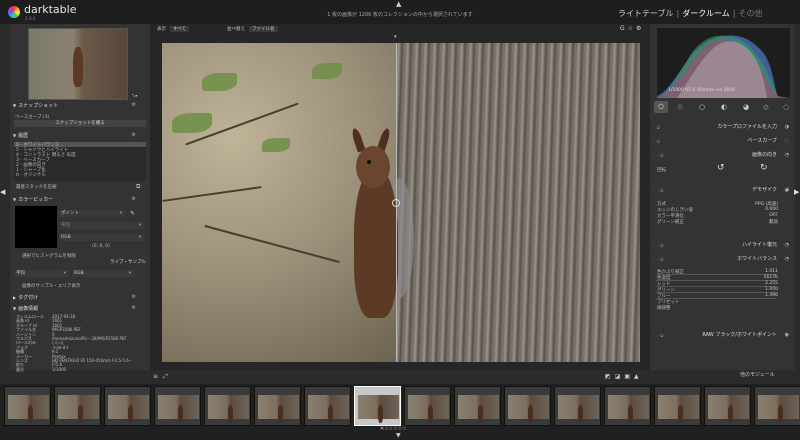  Describe the element at coordinates (766, 107) in the screenshot. I see `correct-icon: ◇` at that location.